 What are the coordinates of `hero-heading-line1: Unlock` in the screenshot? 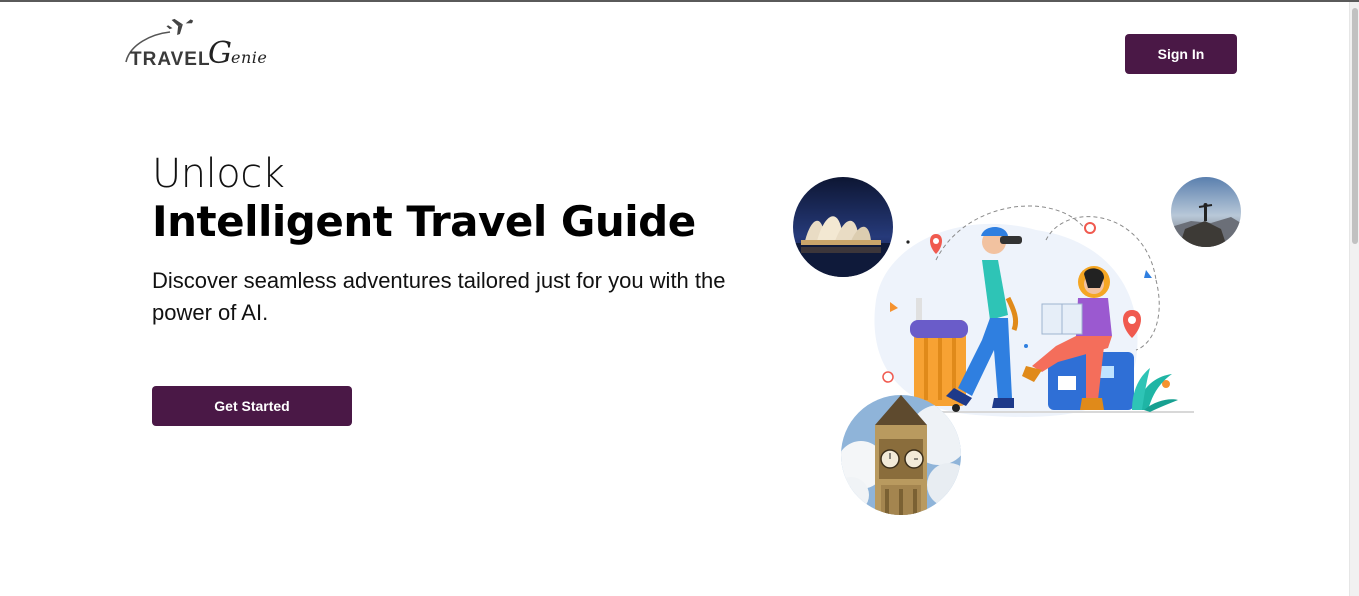 It's located at (218, 174).